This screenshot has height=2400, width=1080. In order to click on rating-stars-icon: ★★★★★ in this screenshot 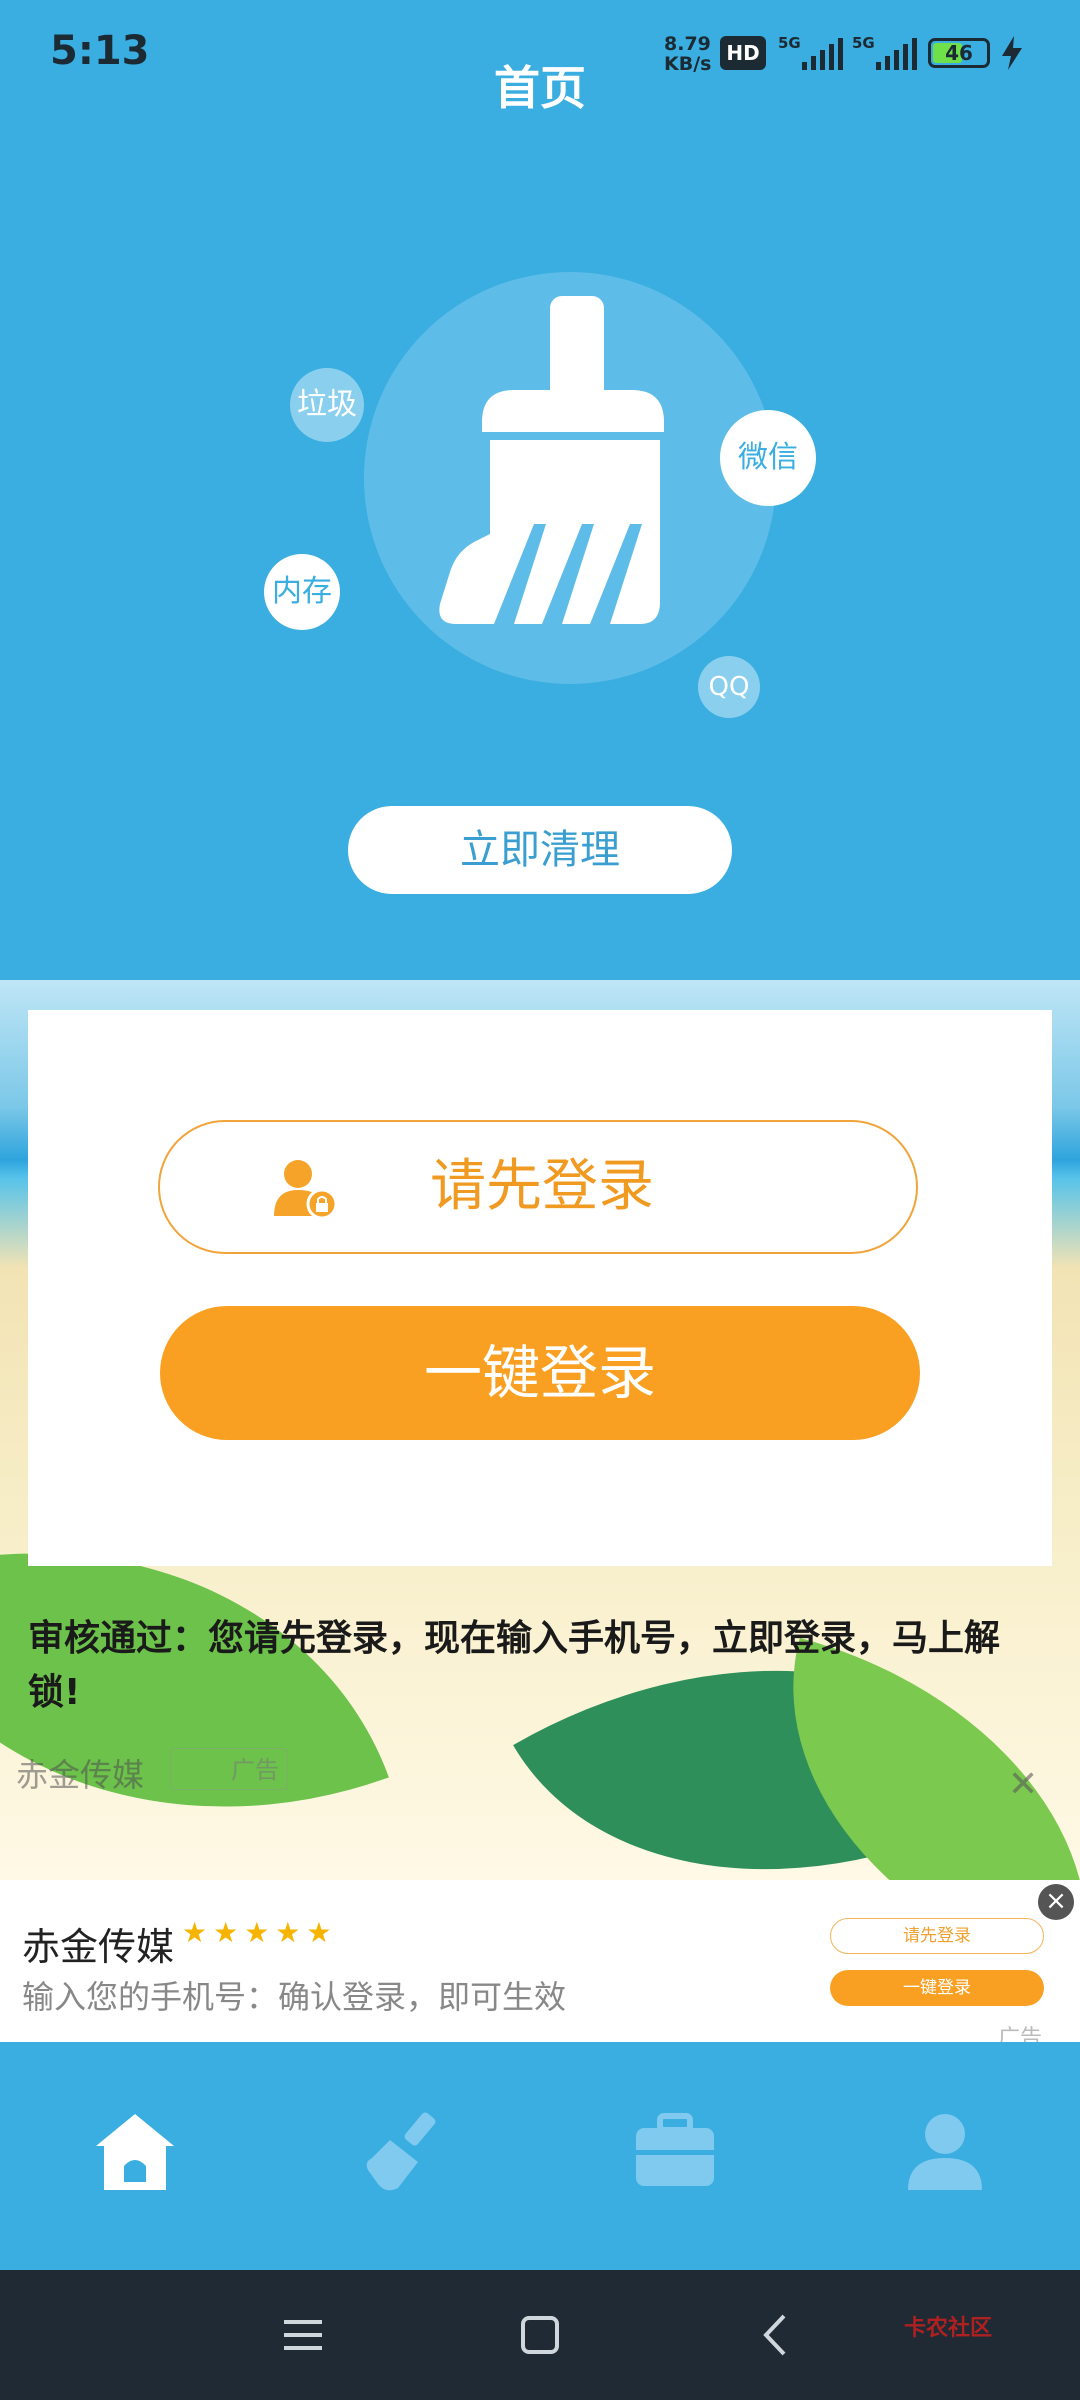, I will do `click(260, 1932)`.